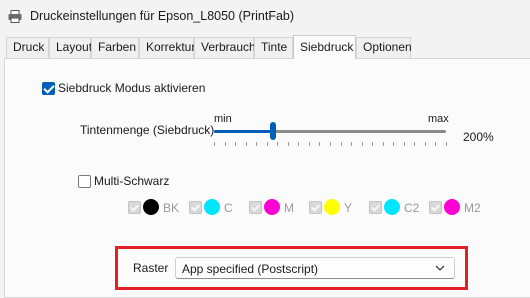  What do you see at coordinates (15, 16) in the screenshot?
I see `printer-icon` at bounding box center [15, 16].